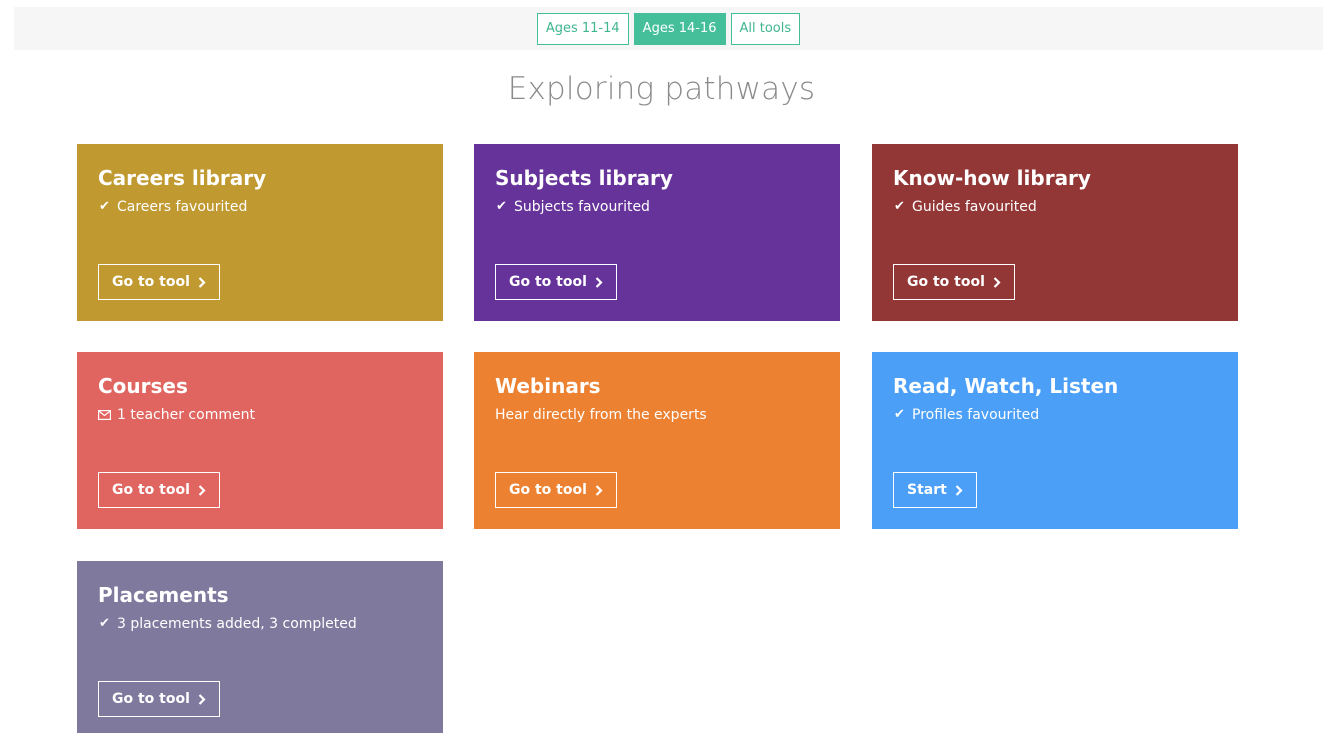  What do you see at coordinates (1055, 207) in the screenshot?
I see `card-status: ✔ Guides favourited` at bounding box center [1055, 207].